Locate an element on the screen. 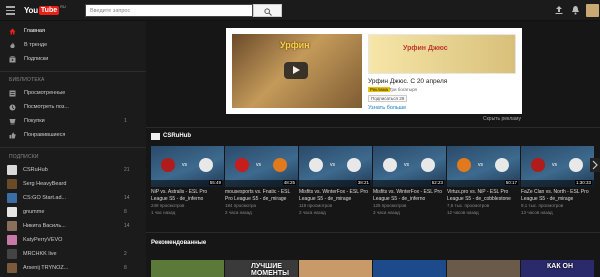 Image resolution: width=600 pixels, height=277 pixels. recommended-thumbnail: КАК ОН is located at coordinates (557, 268).